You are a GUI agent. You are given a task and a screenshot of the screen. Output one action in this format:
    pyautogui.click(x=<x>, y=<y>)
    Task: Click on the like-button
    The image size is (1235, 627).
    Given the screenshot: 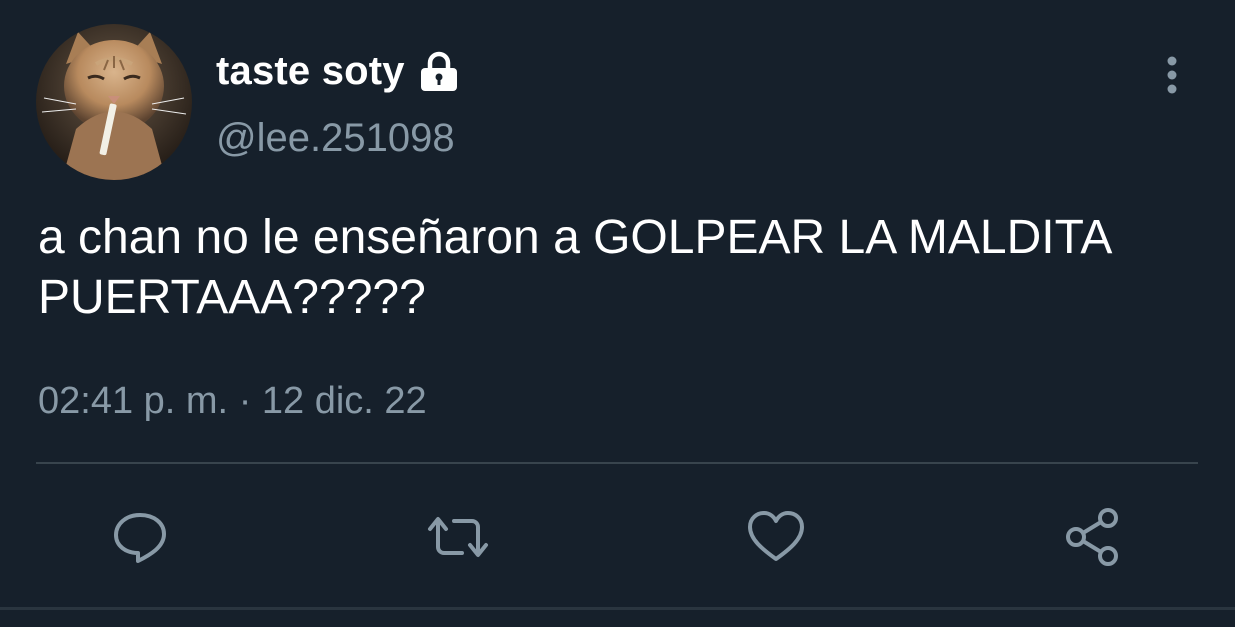 What is the action you would take?
    pyautogui.click(x=776, y=537)
    